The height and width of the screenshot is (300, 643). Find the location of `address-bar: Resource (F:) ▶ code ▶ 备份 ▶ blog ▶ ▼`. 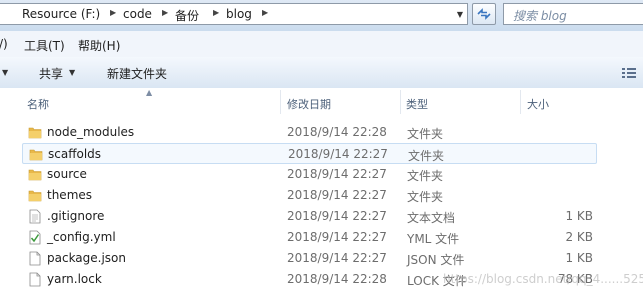

address-bar: Resource (F:) ▶ code ▶ 备份 ▶ blog ▶ ▼ is located at coordinates (234, 14).